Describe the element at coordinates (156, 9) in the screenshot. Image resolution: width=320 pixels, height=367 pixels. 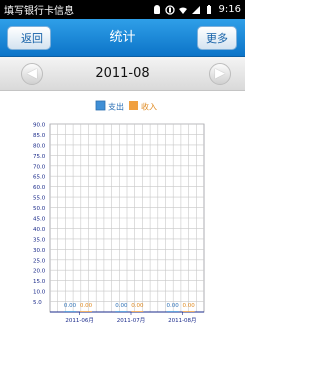
I see `android-icon` at that location.